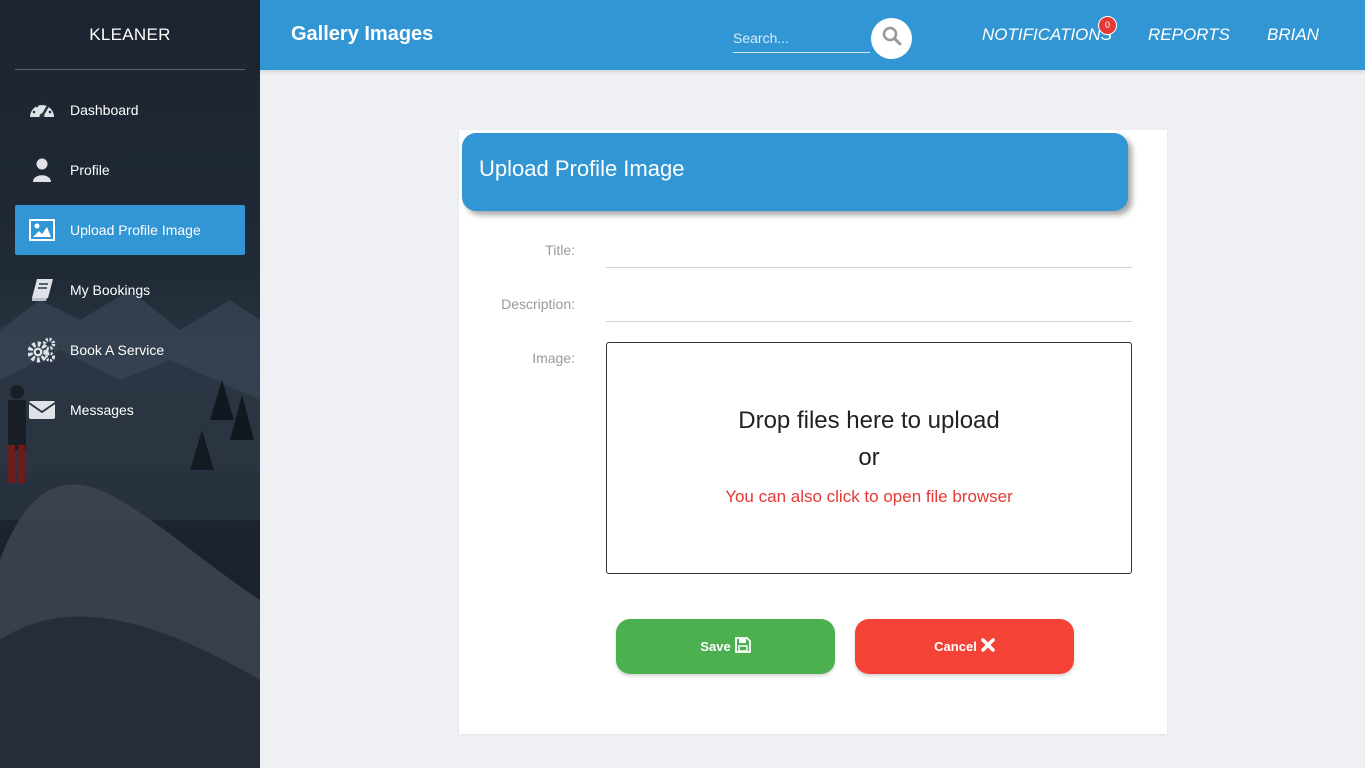 This screenshot has width=1365, height=768. Describe the element at coordinates (135, 230) in the screenshot. I see `sidebar-item-label: Upload Profile Image` at that location.